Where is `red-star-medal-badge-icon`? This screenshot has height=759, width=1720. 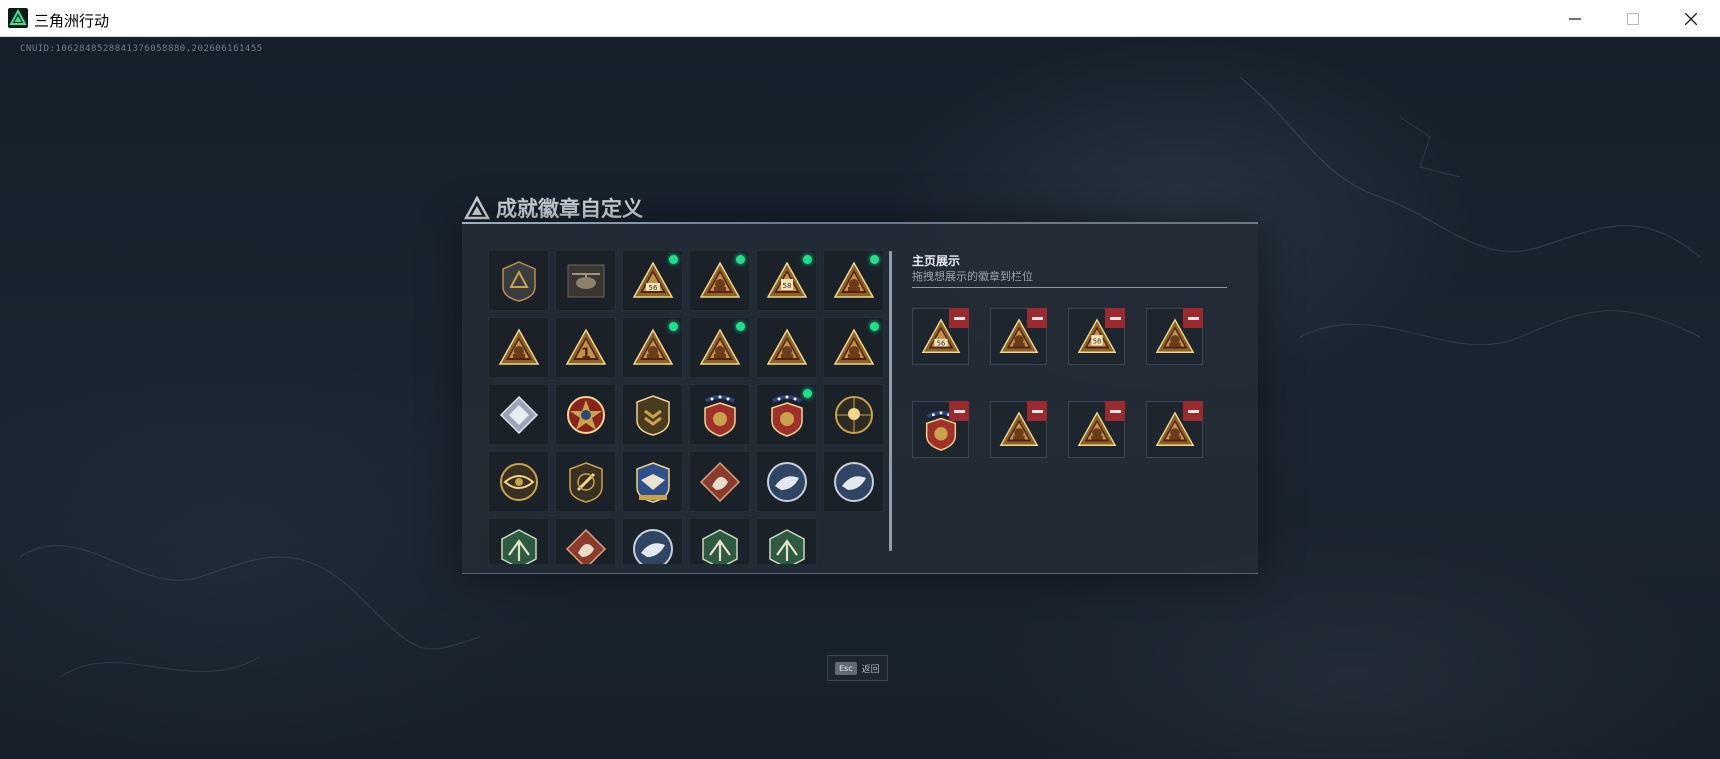
red-star-medal-badge-icon is located at coordinates (585, 414).